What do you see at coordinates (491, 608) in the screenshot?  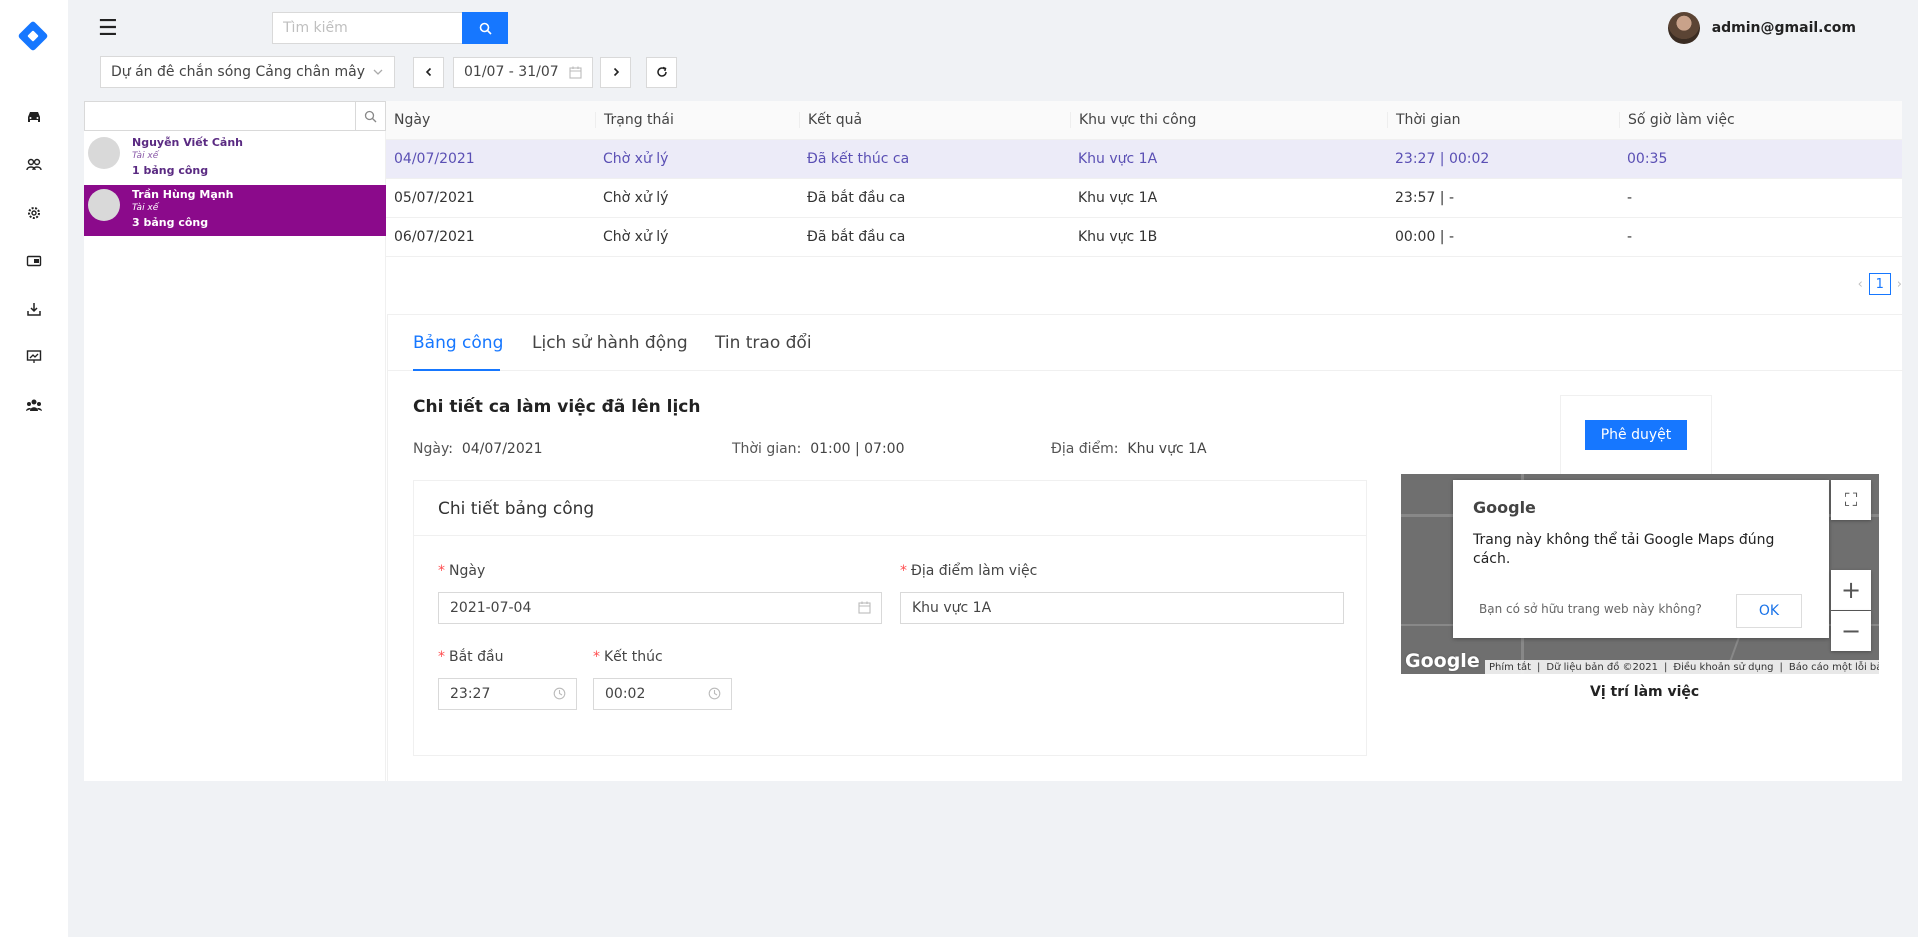 I see `date-field-value: 2021-07-04` at bounding box center [491, 608].